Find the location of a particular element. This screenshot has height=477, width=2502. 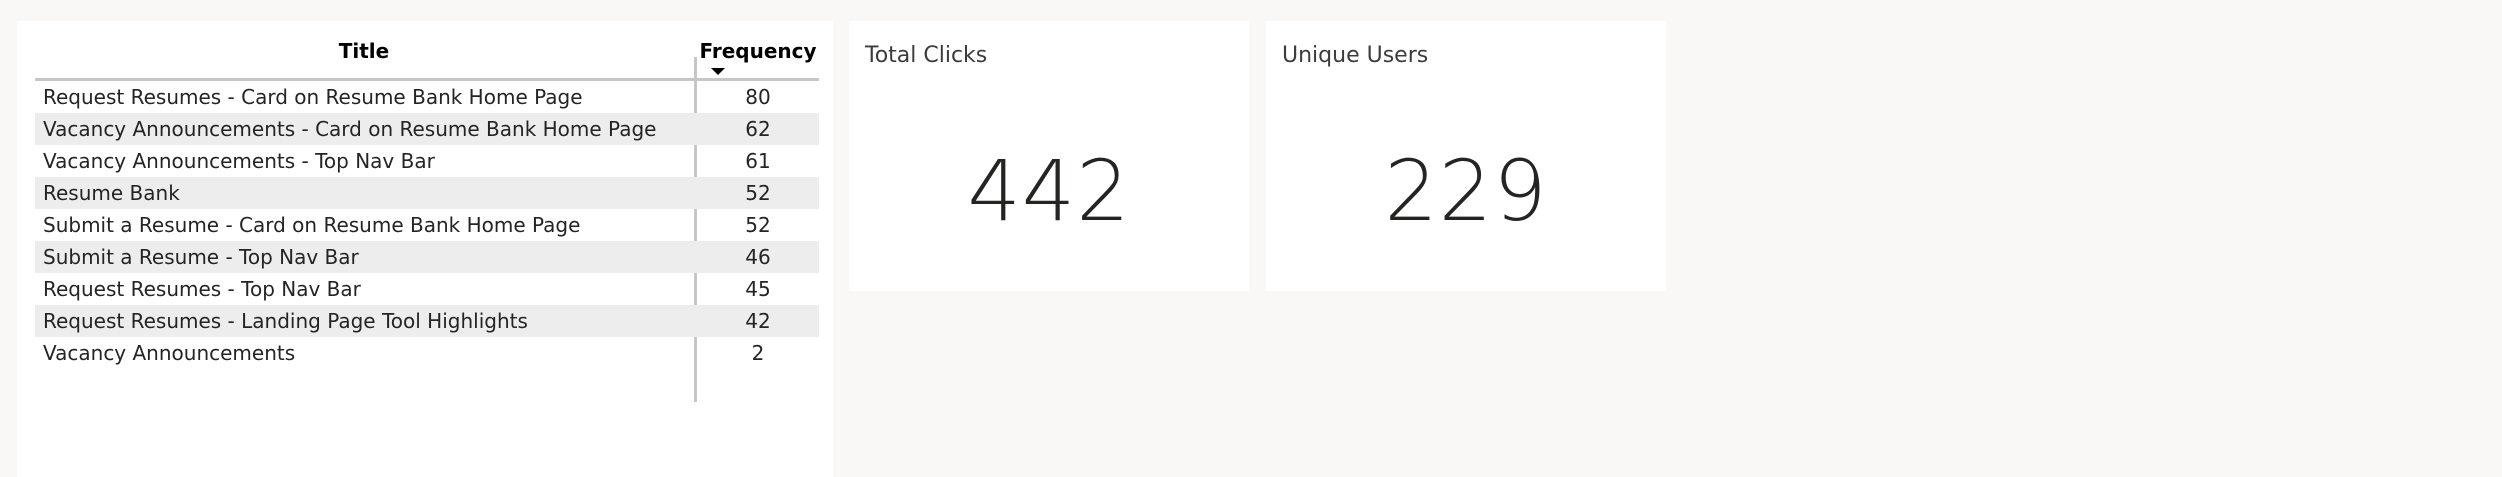

card-title: Unique Users is located at coordinates (1355, 55).